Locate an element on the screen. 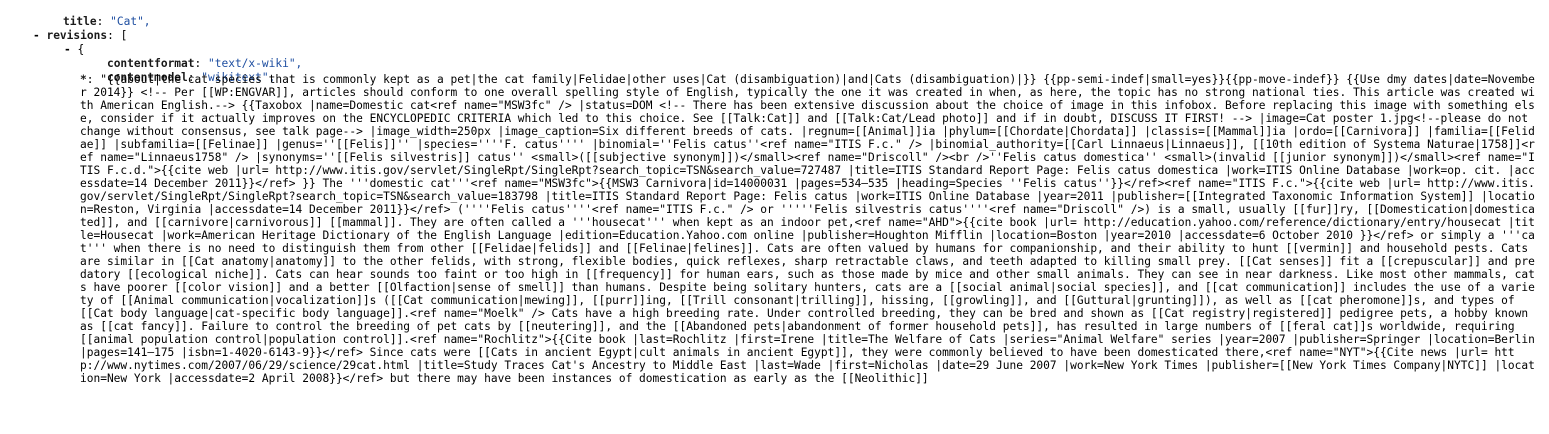  revisions-bracket: [ is located at coordinates (124, 35).